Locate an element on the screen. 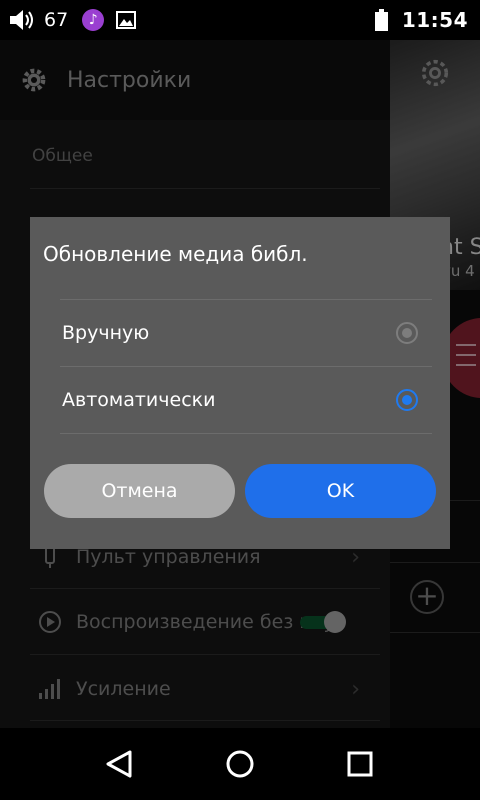 The width and height of the screenshot is (480, 800). back-icon is located at coordinates (120, 764).